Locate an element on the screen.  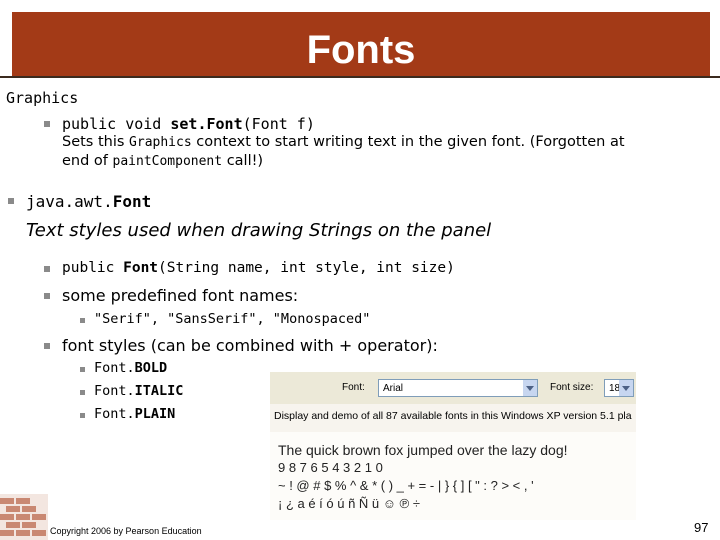
title-bar: Fonts is located at coordinates (361, 44).